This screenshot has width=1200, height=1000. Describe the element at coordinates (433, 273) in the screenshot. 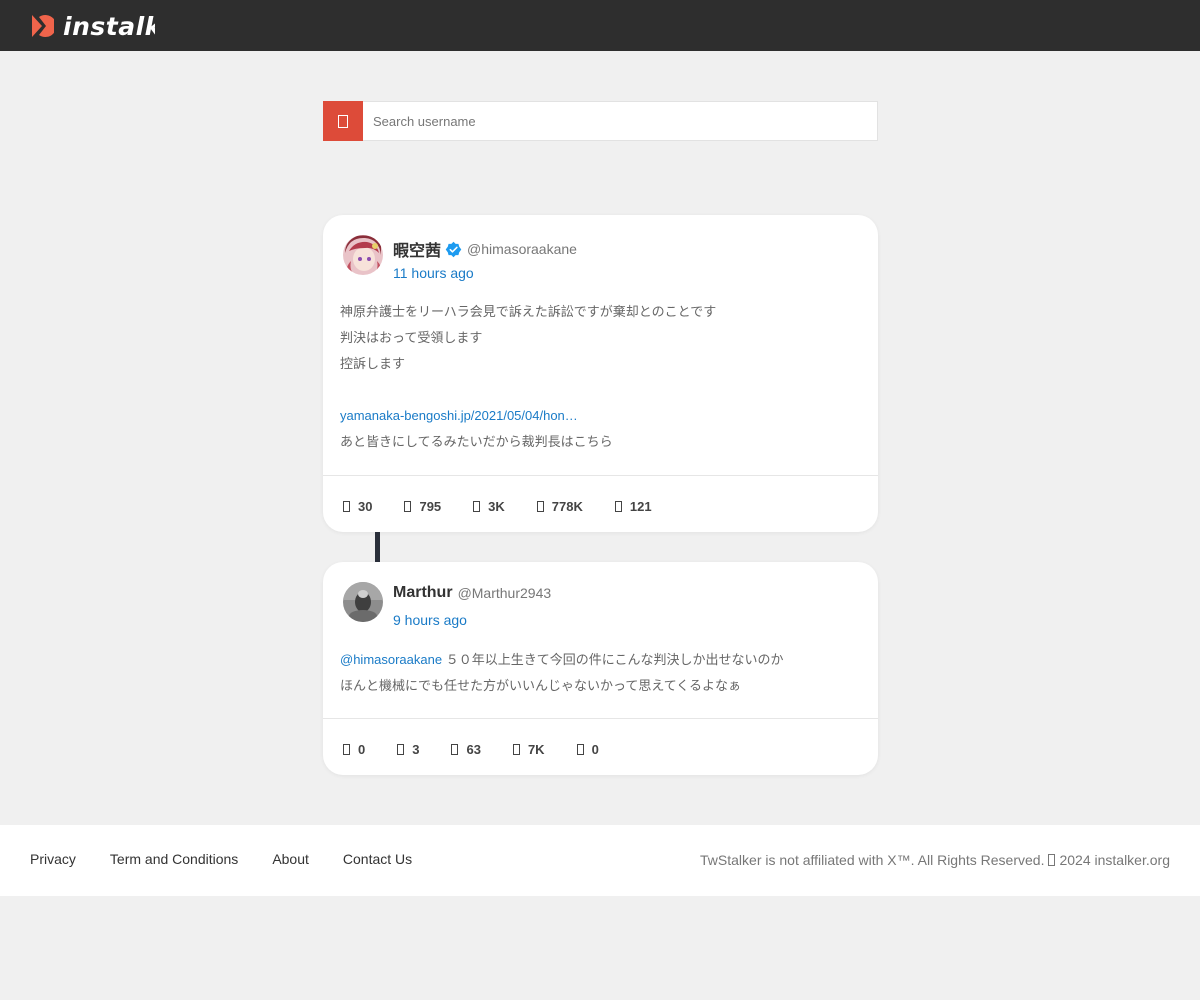

I see `tweet-timestamp: 11 hours ago` at that location.